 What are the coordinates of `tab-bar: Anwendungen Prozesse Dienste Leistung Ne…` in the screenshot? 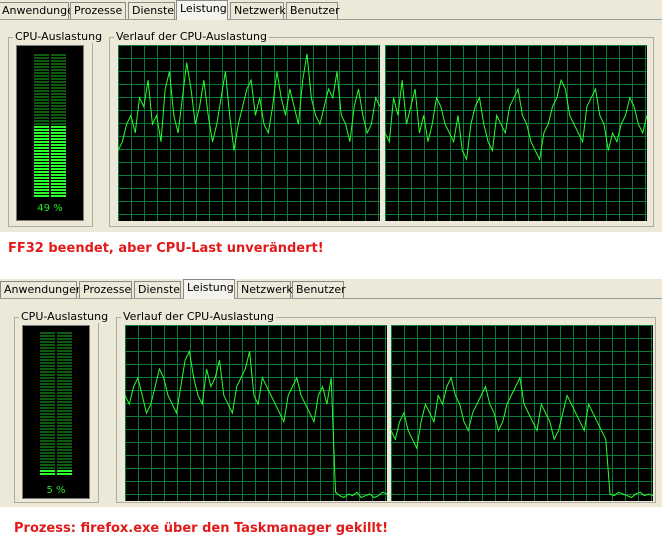 It's located at (331, 289).